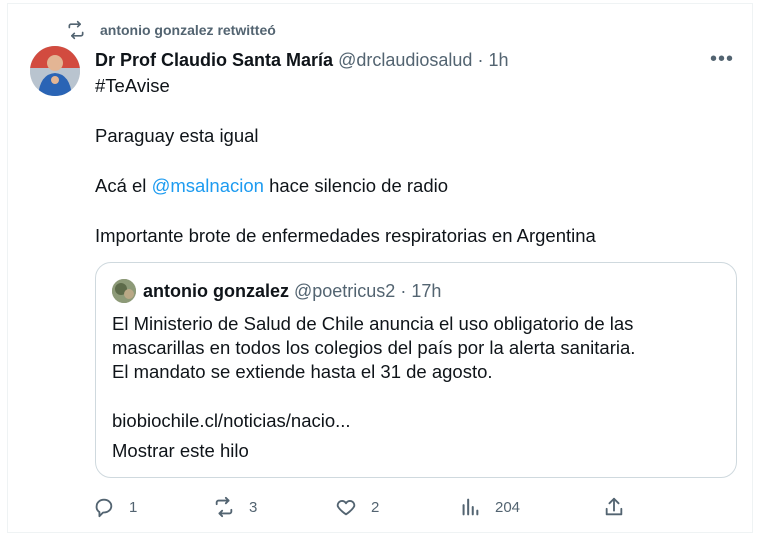 This screenshot has width=760, height=536. I want to click on views-button: 204, so click(489, 507).